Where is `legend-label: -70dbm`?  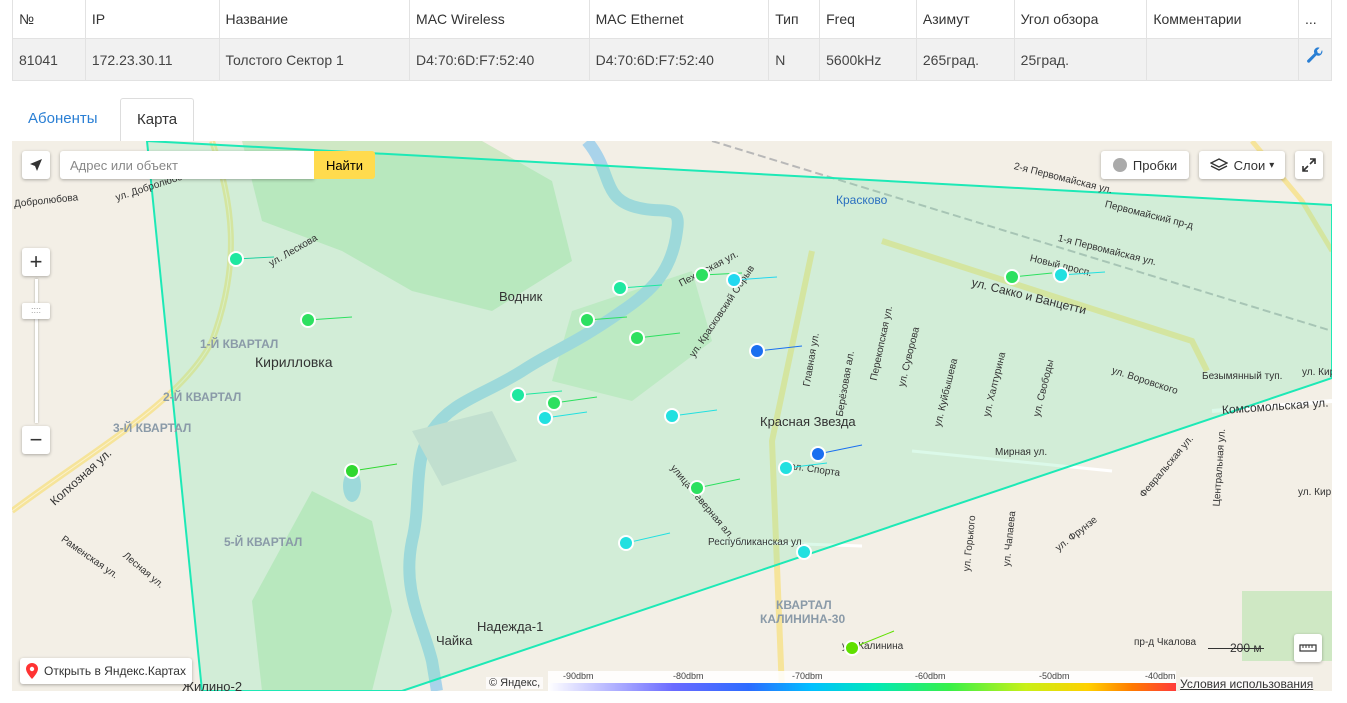 legend-label: -70dbm is located at coordinates (807, 676).